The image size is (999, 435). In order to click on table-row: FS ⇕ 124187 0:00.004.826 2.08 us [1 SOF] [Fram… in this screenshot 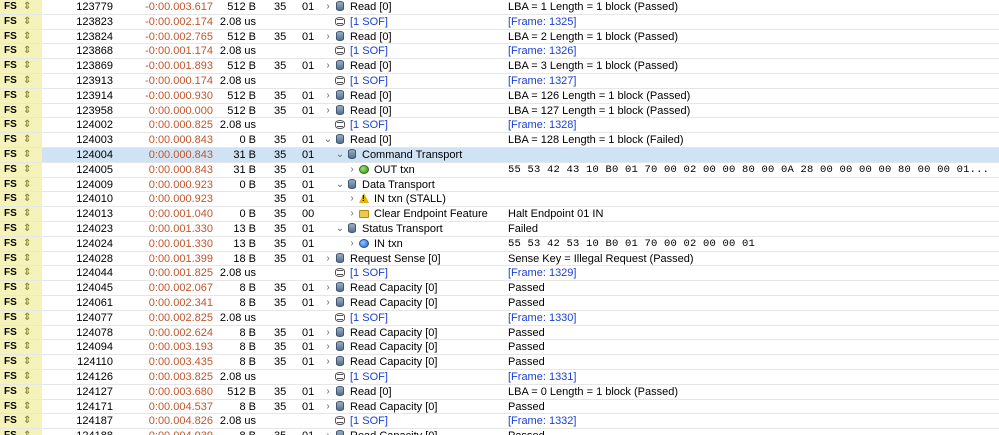, I will do `click(499, 422)`.